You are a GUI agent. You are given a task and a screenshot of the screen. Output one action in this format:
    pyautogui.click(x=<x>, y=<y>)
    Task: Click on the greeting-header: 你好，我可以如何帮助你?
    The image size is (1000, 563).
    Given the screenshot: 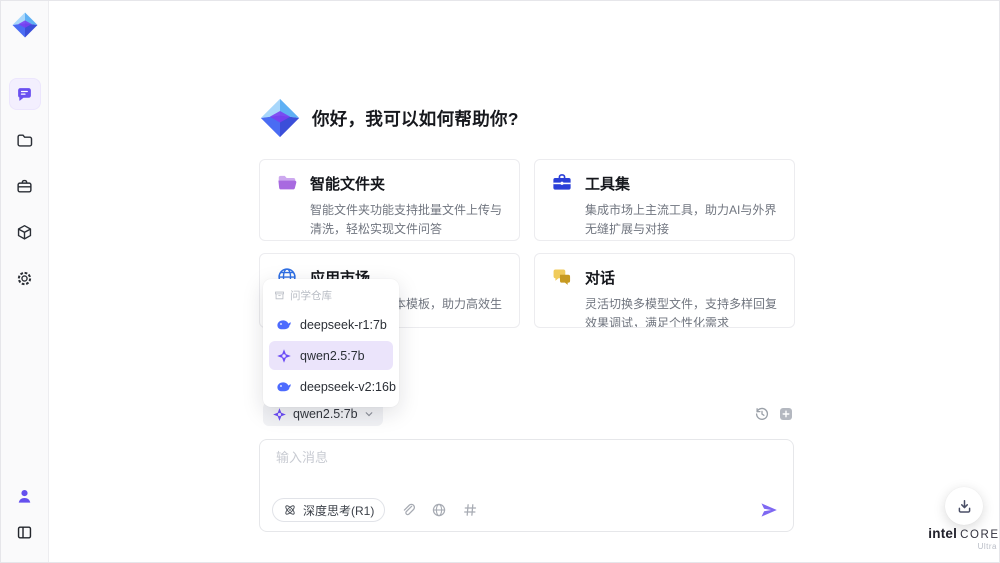 What is the action you would take?
    pyautogui.click(x=388, y=118)
    